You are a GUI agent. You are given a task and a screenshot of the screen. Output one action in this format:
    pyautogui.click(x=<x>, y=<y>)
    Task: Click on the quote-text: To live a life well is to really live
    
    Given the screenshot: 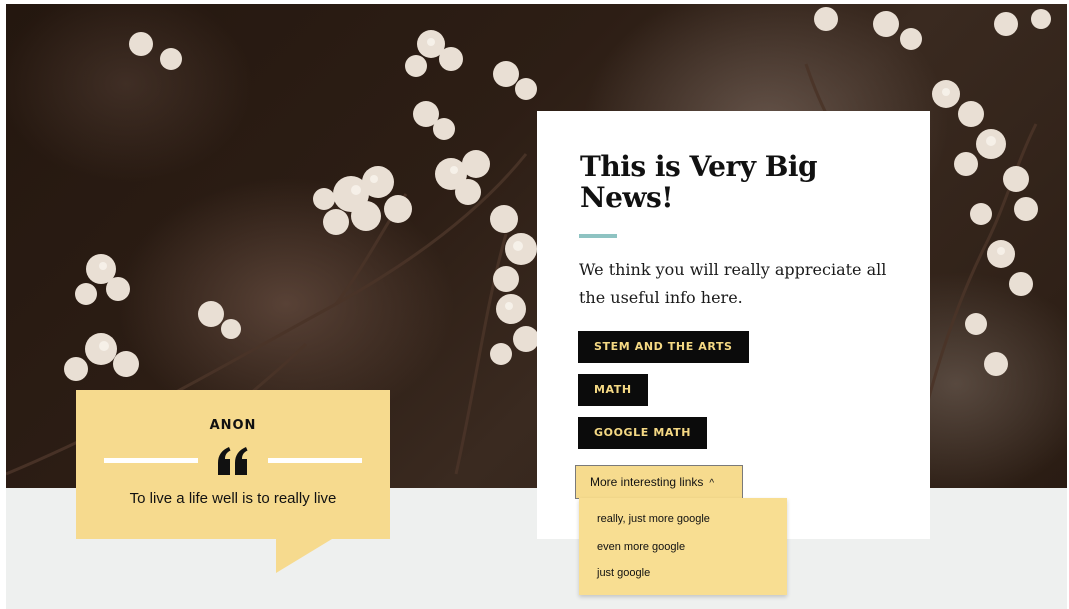 What is the action you would take?
    pyautogui.click(x=233, y=498)
    